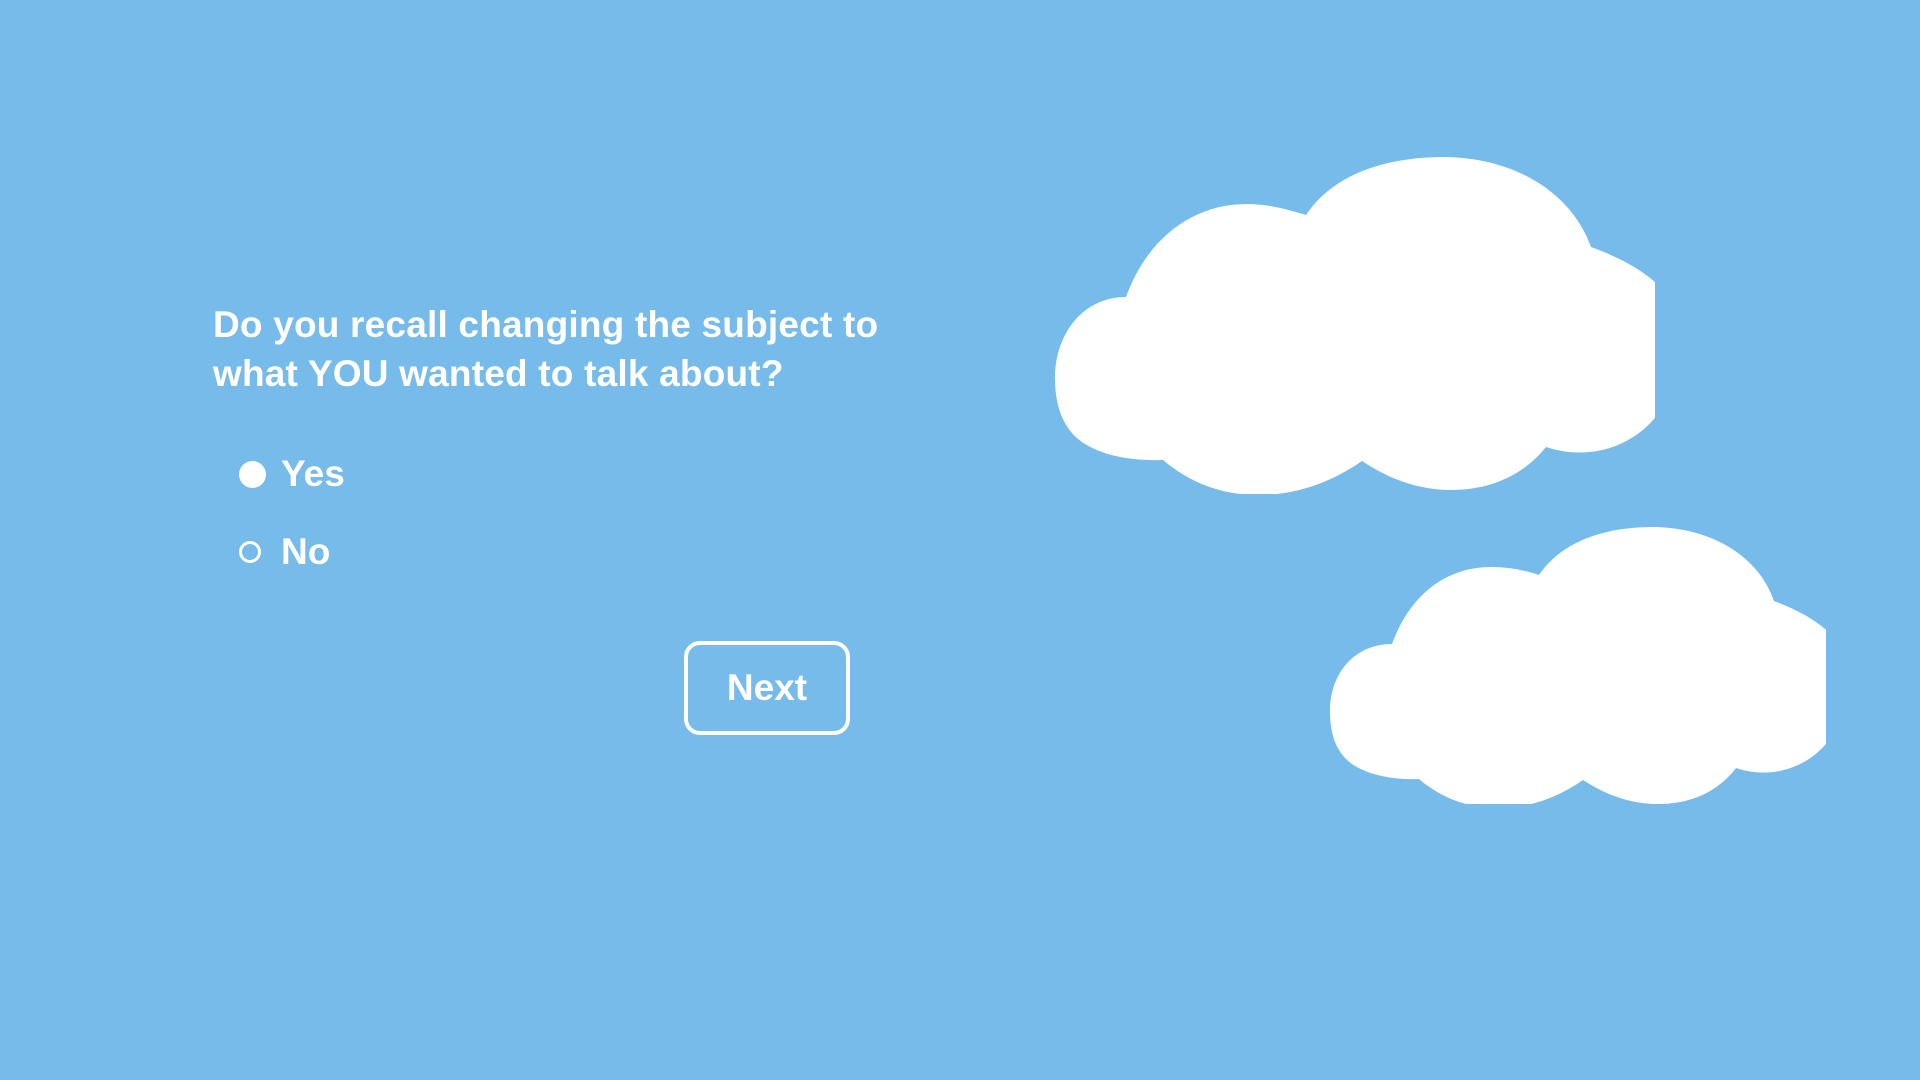 This screenshot has height=1080, width=1920. I want to click on option-no: No, so click(292, 552).